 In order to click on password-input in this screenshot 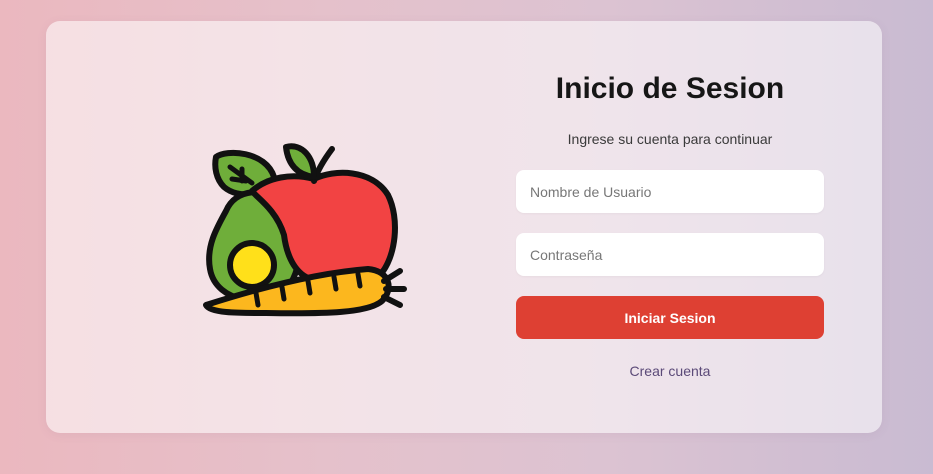, I will do `click(670, 254)`.